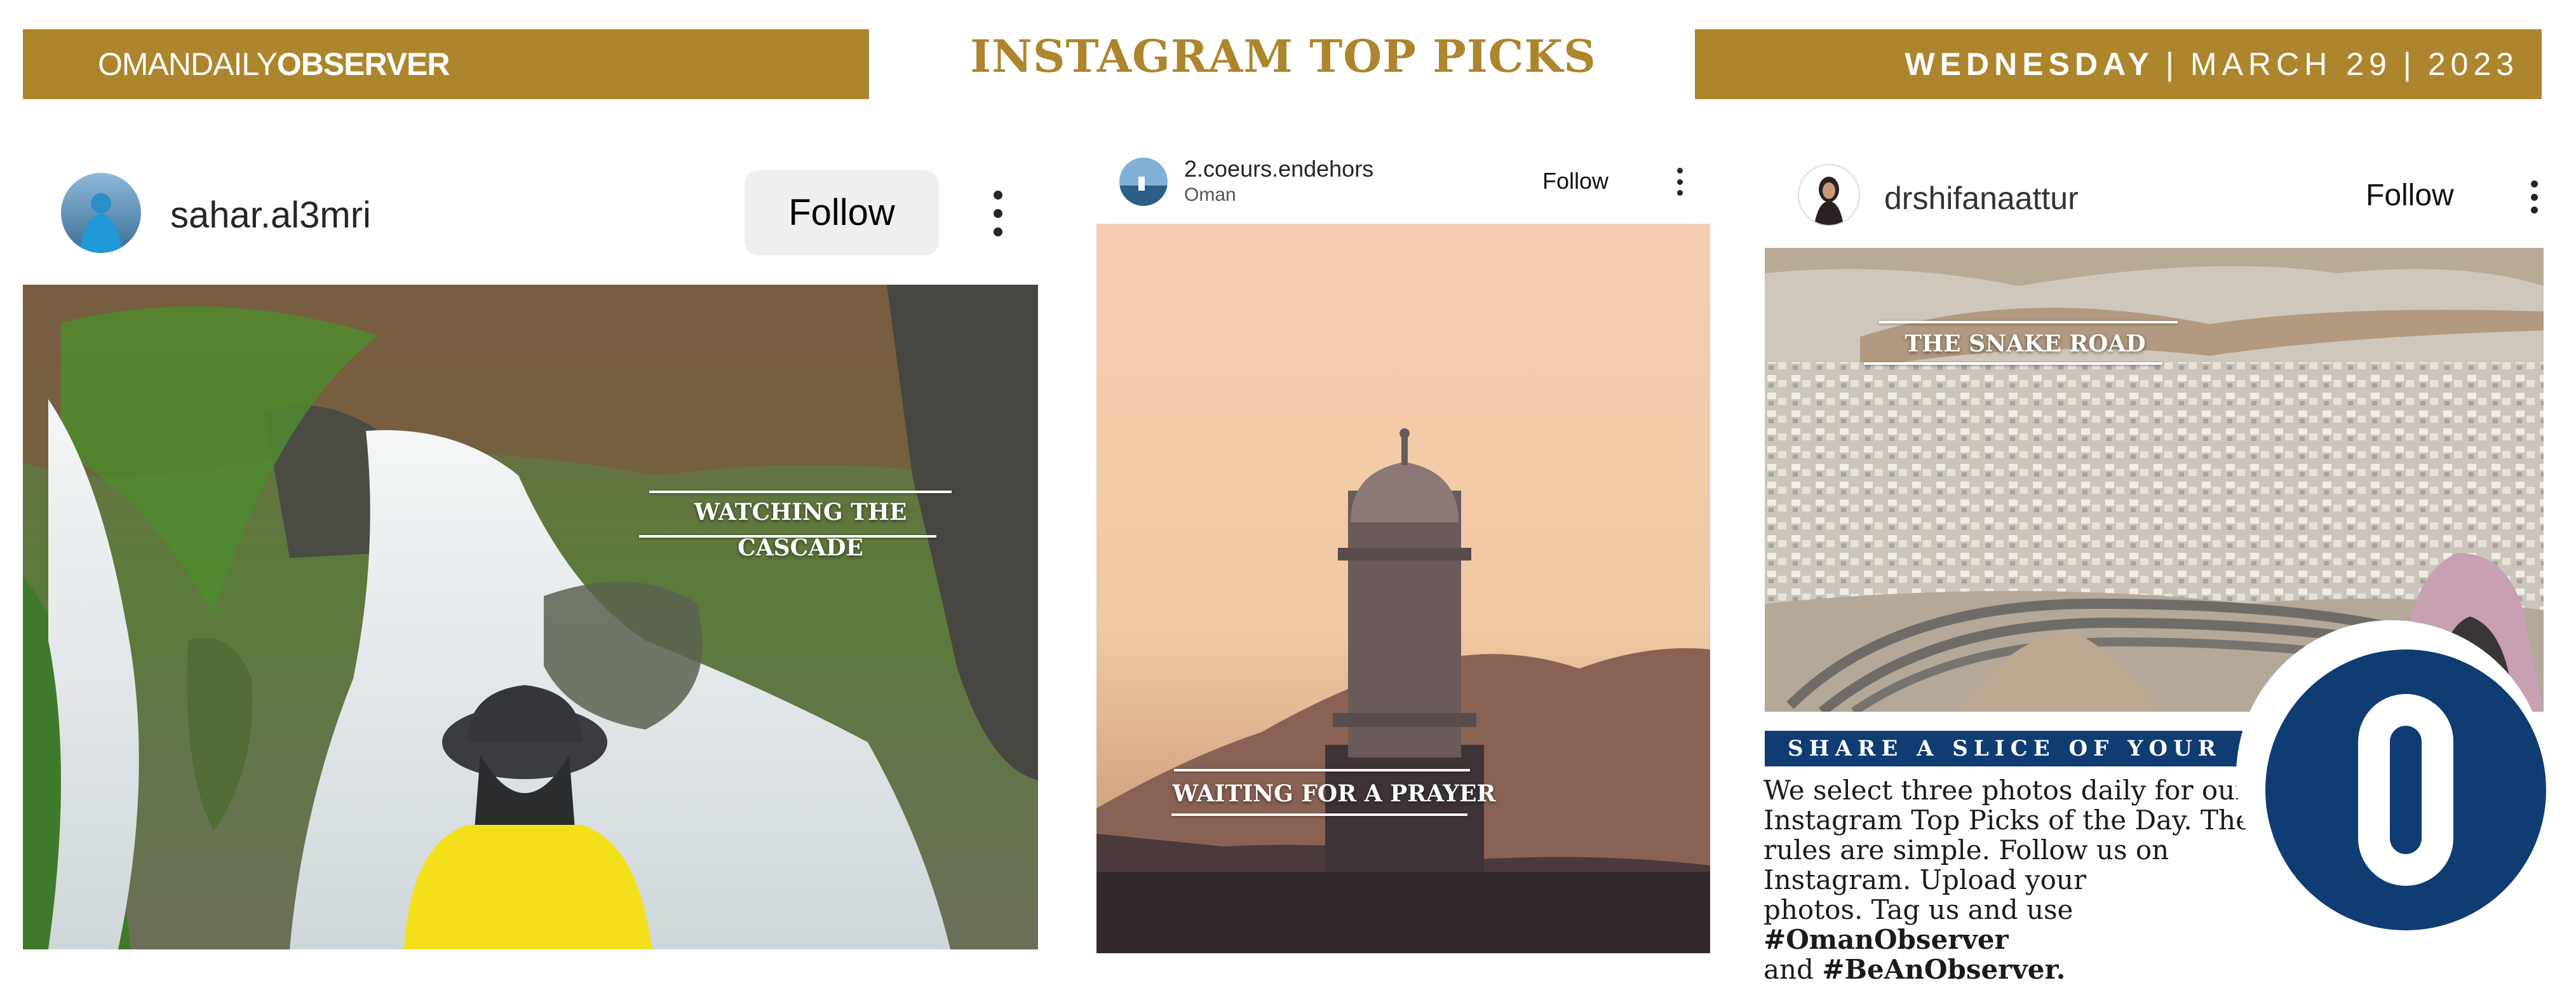 This screenshot has height=985, width=2576. I want to click on page-title: INSTAGRAM TOP PICKS, so click(1283, 57).